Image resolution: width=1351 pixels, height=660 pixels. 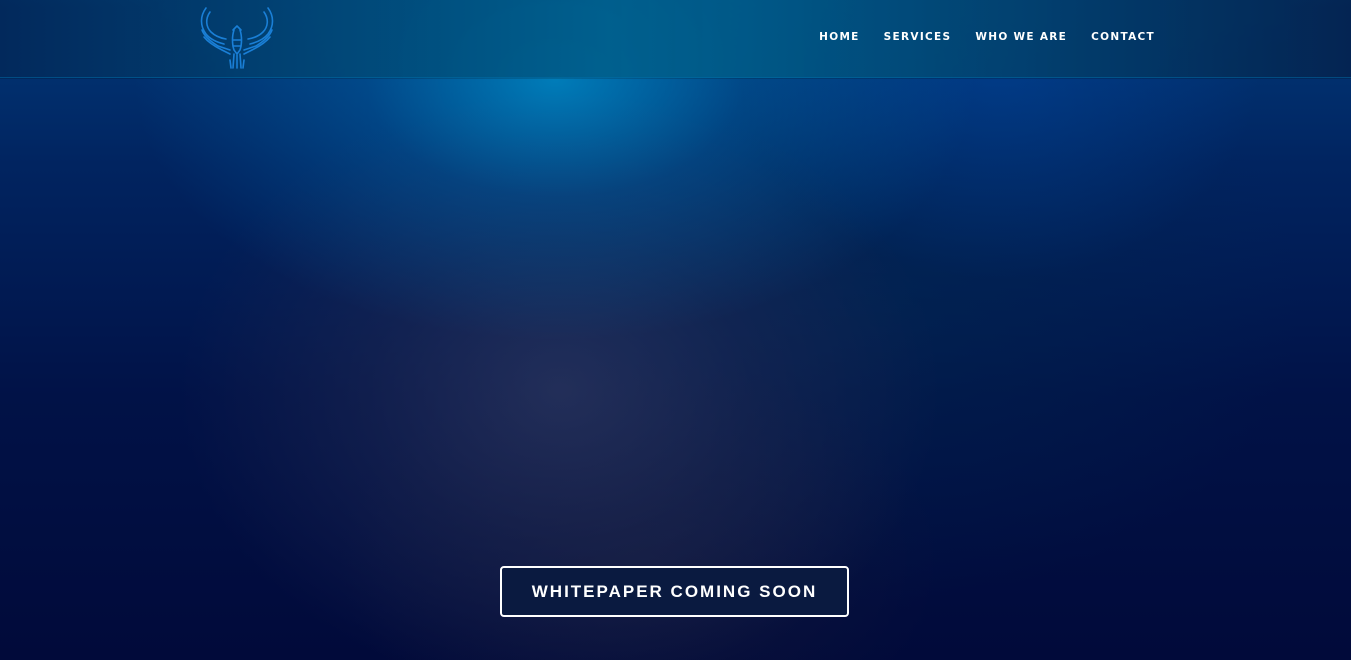 I want to click on nav-item-contact: CONTACT, so click(x=1123, y=37).